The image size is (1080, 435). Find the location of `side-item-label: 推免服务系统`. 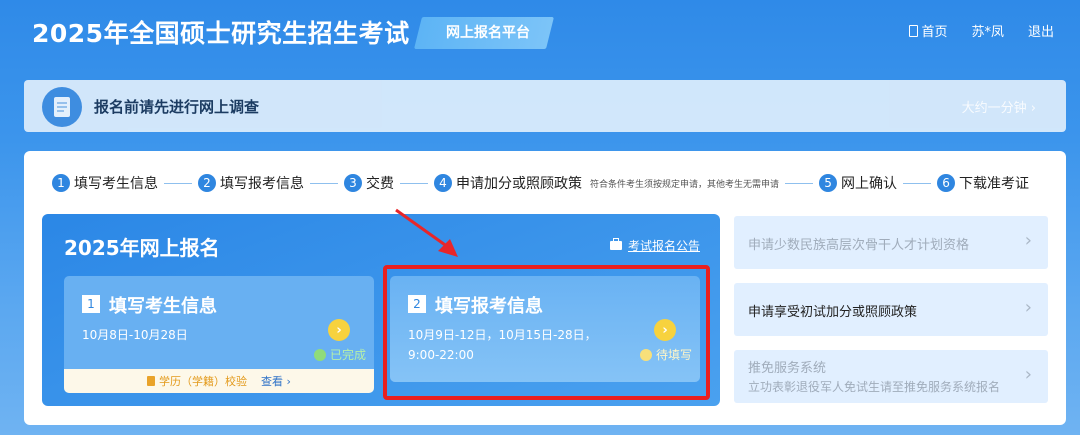

side-item-label: 推免服务系统 is located at coordinates (787, 368).